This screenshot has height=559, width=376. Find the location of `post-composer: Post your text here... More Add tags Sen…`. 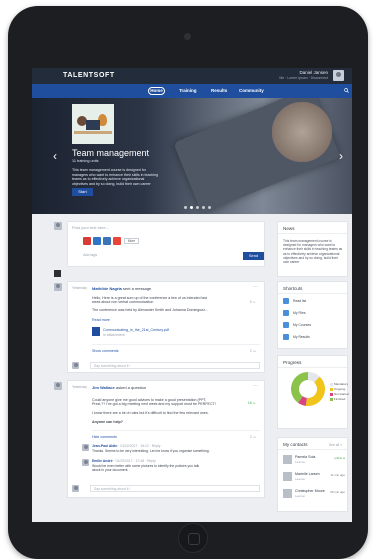

post-composer: Post your text here... More Add tags Sen… is located at coordinates (166, 244).